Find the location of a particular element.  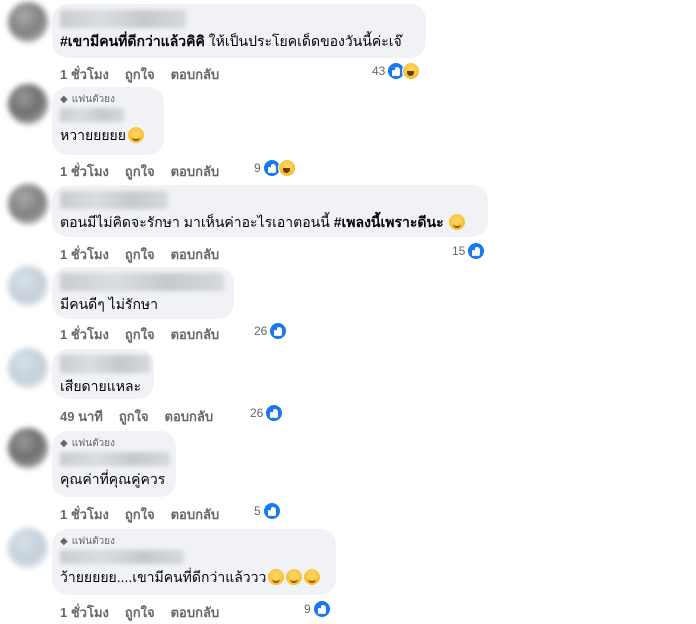

reaction-count: 43 is located at coordinates (379, 71).